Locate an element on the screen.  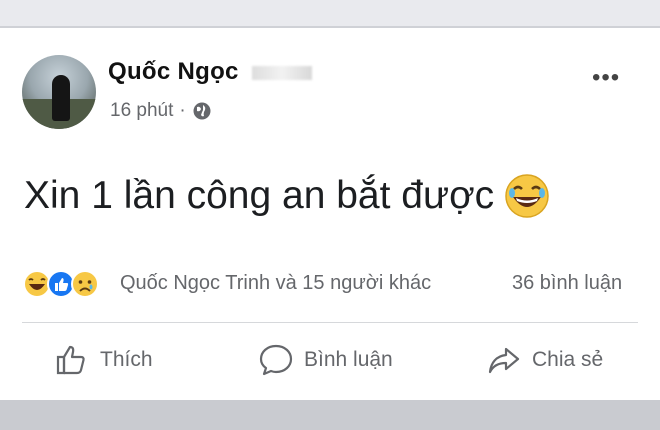
share-button: Chia sẻ is located at coordinates (544, 360).